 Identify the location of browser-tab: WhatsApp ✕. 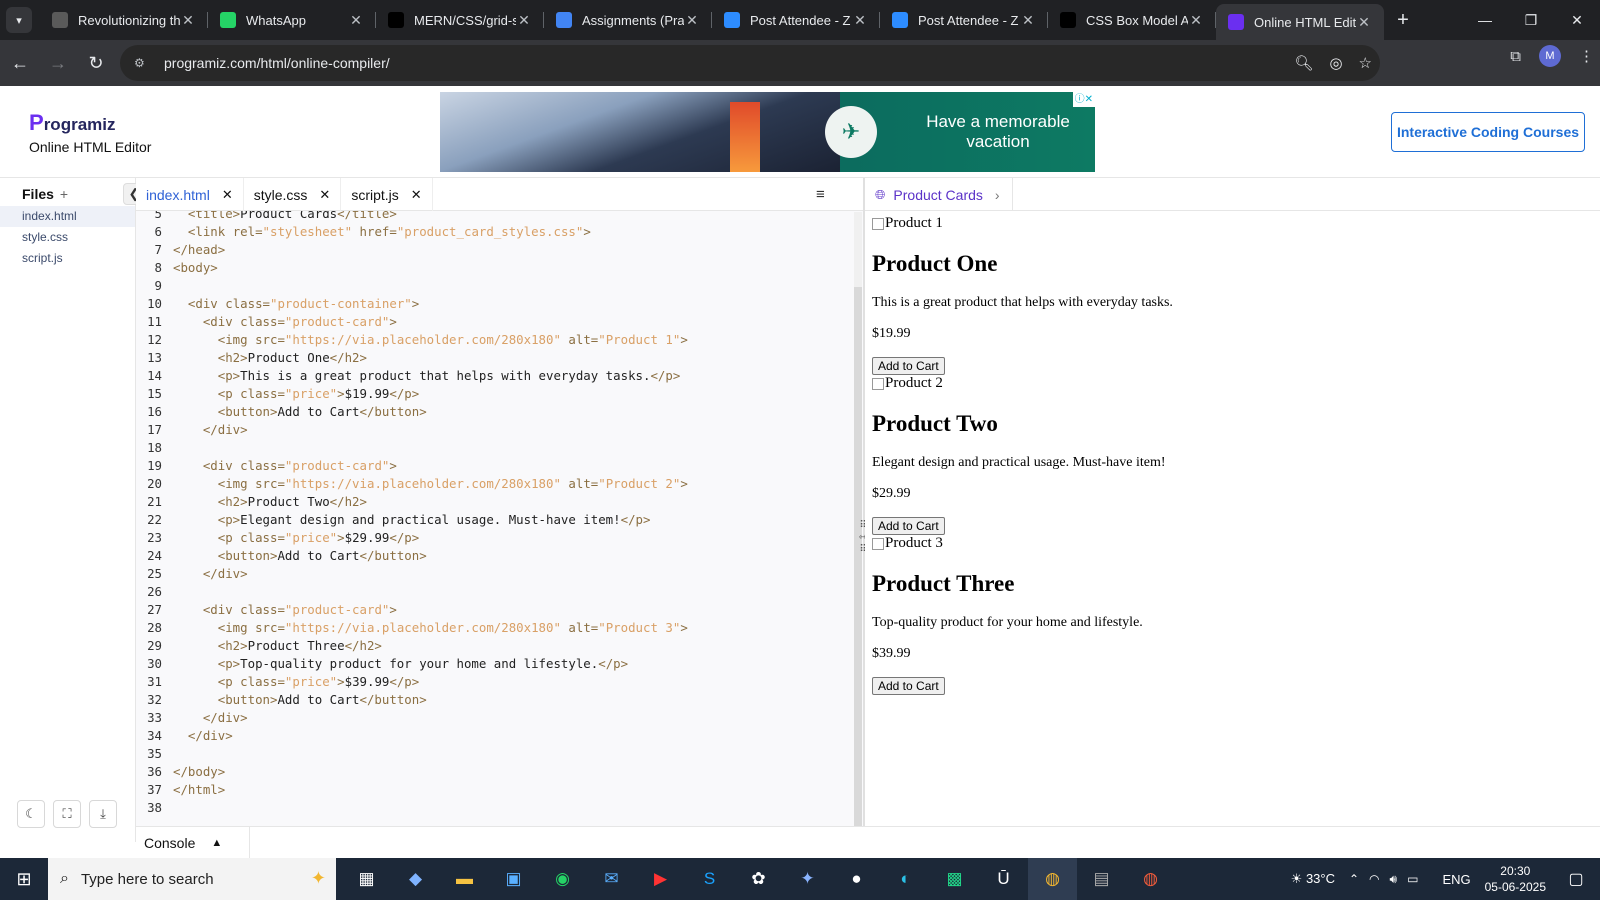
(292, 20).